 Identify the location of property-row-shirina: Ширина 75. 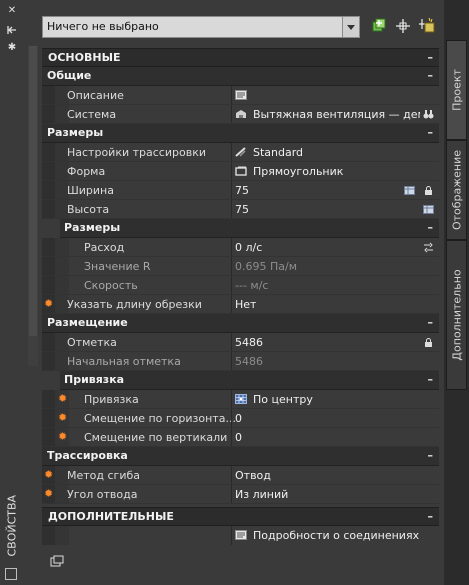
(240, 190).